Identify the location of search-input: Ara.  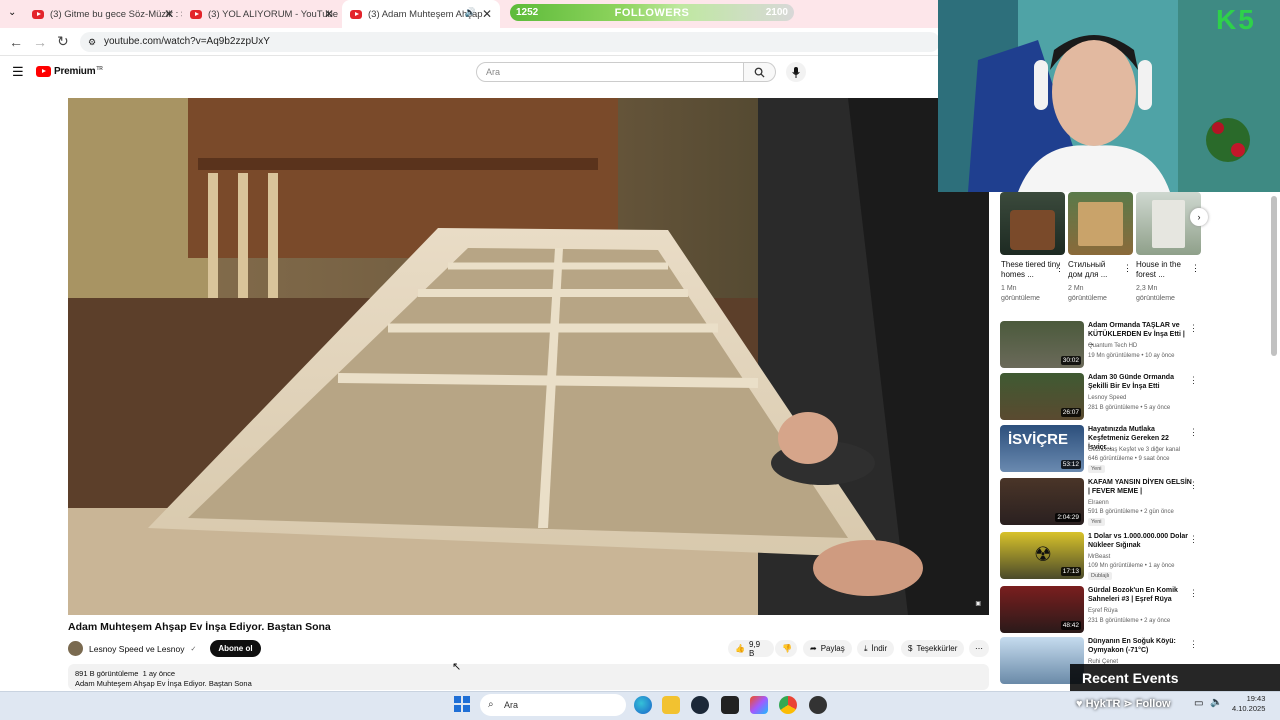
(610, 72).